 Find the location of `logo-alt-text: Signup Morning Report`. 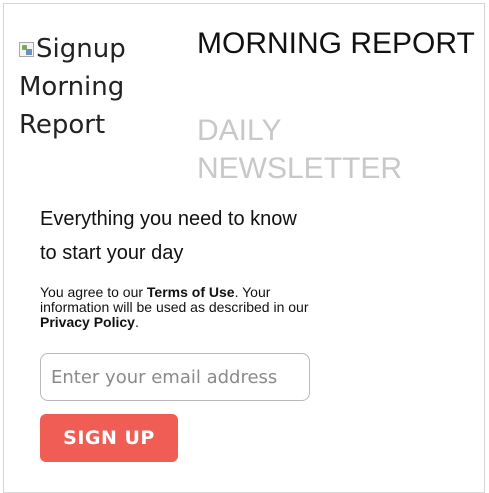

logo-alt-text: Signup Morning Report is located at coordinates (72, 87).